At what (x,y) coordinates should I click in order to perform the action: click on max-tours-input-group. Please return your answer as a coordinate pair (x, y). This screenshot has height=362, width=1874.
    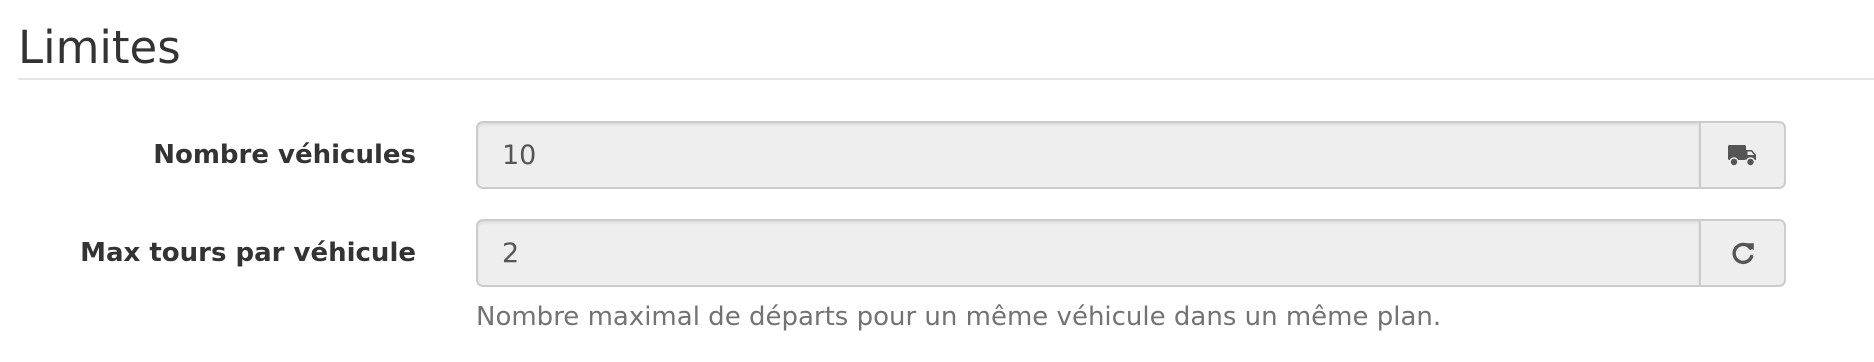
    Looking at the image, I should click on (1131, 253).